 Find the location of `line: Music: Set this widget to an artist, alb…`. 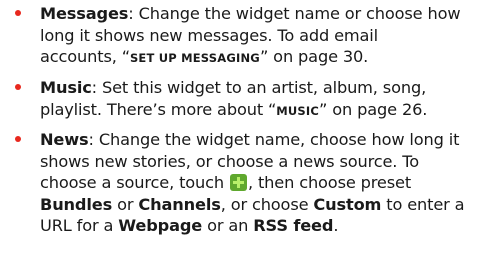

line: Music: Set this widget to an artist, alb… is located at coordinates (260, 88).